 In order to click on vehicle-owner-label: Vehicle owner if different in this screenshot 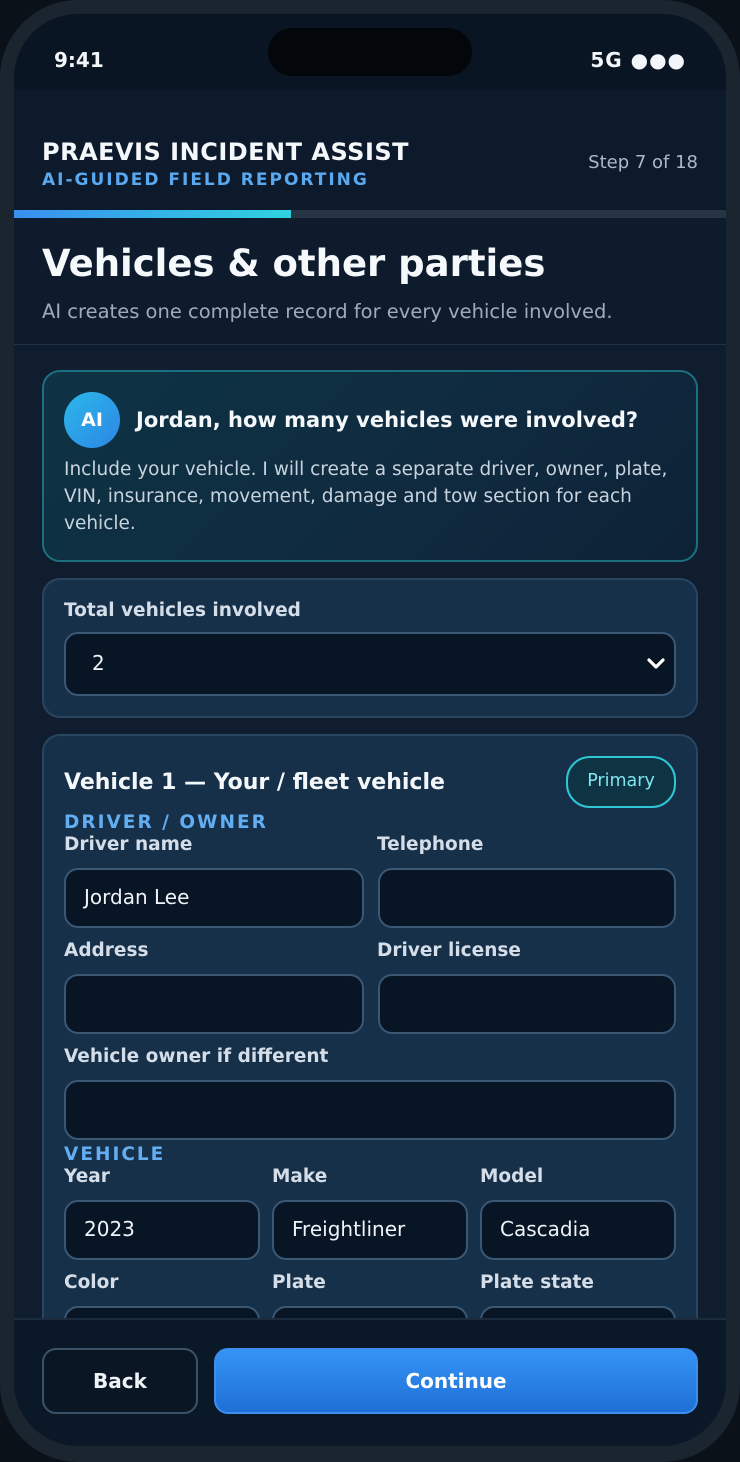, I will do `click(196, 1056)`.